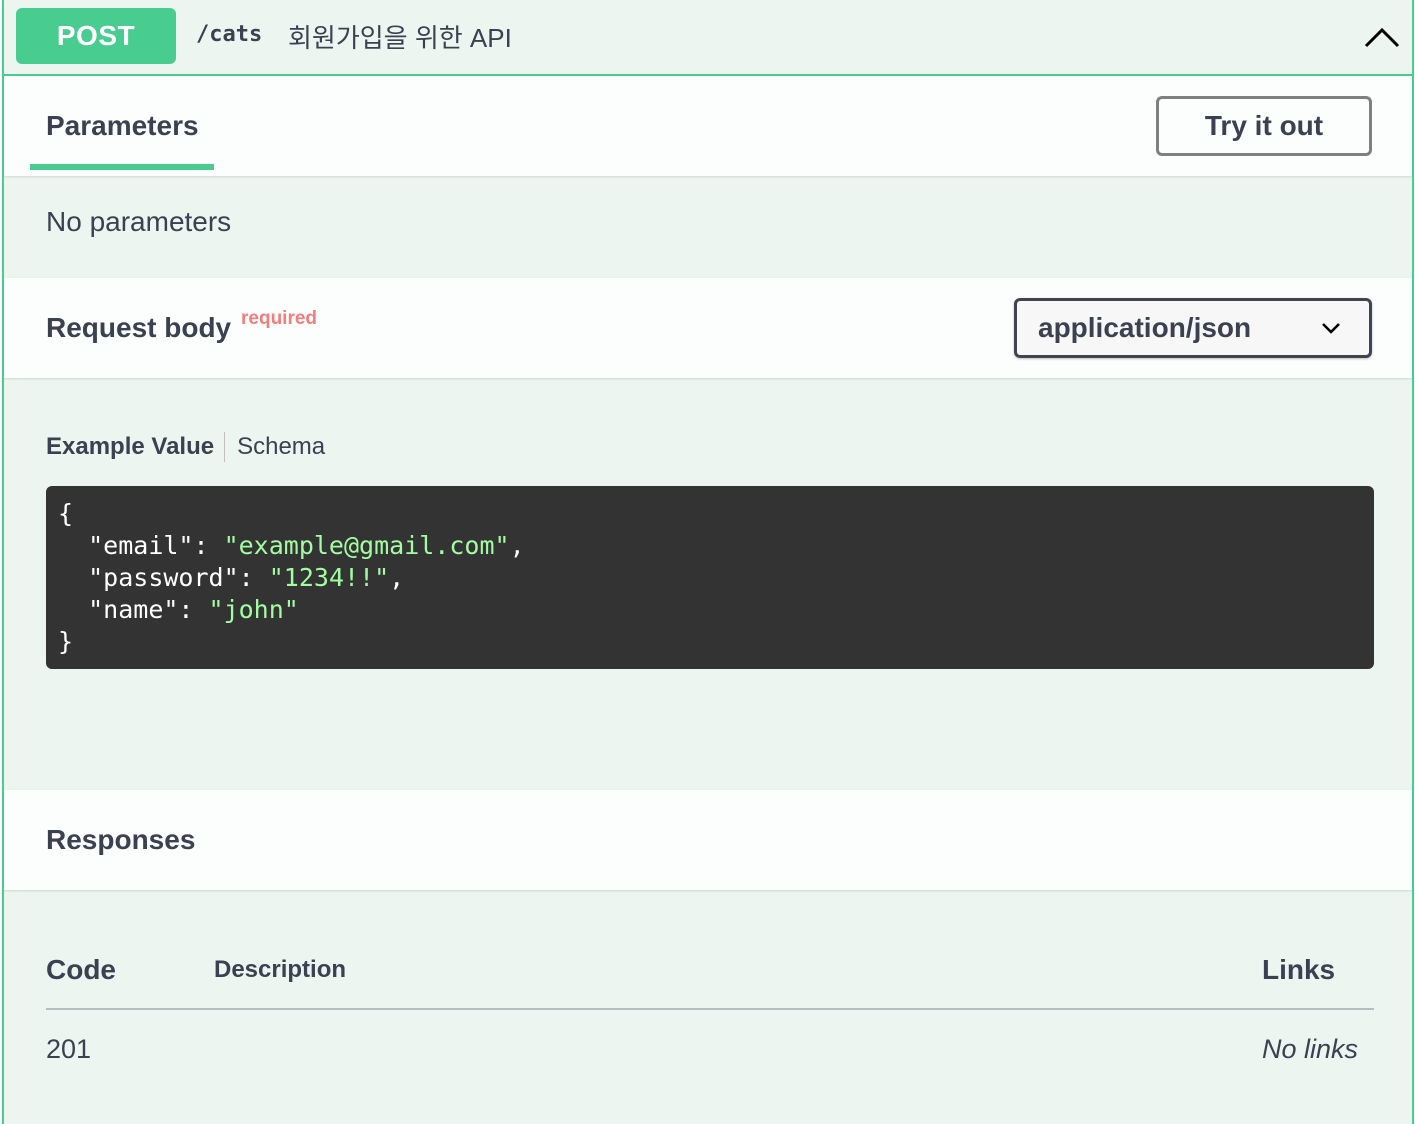 The image size is (1418, 1124). What do you see at coordinates (280, 969) in the screenshot?
I see `column-header-description: Description` at bounding box center [280, 969].